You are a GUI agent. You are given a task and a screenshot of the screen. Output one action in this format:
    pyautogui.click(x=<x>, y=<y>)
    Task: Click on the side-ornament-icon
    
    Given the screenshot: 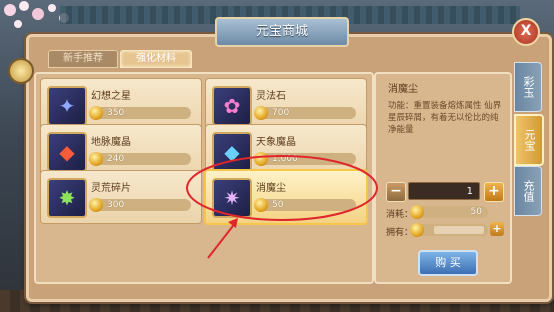 What is the action you would take?
    pyautogui.click(x=21, y=71)
    